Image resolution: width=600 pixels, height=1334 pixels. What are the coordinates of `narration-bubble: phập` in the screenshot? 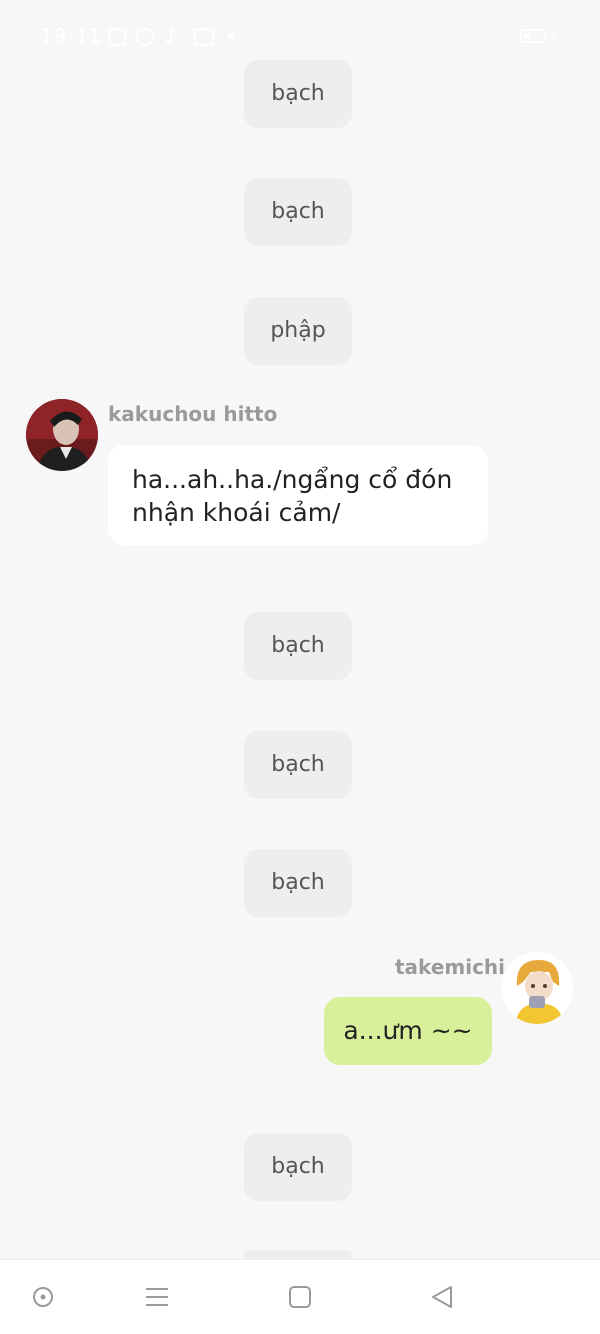 It's located at (298, 331).